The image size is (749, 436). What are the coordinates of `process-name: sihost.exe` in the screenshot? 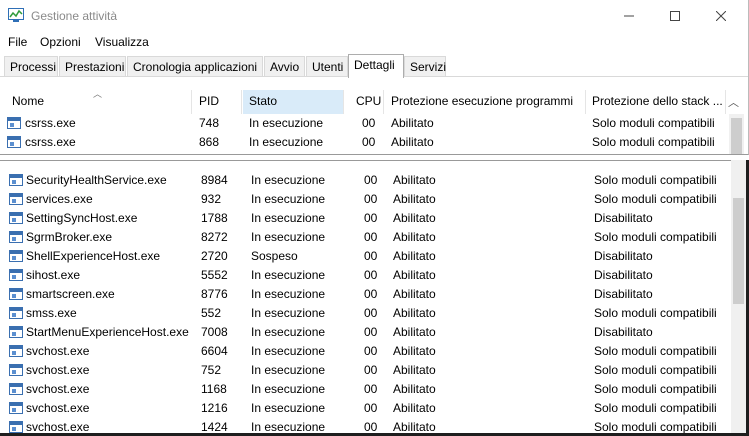 It's located at (53, 275).